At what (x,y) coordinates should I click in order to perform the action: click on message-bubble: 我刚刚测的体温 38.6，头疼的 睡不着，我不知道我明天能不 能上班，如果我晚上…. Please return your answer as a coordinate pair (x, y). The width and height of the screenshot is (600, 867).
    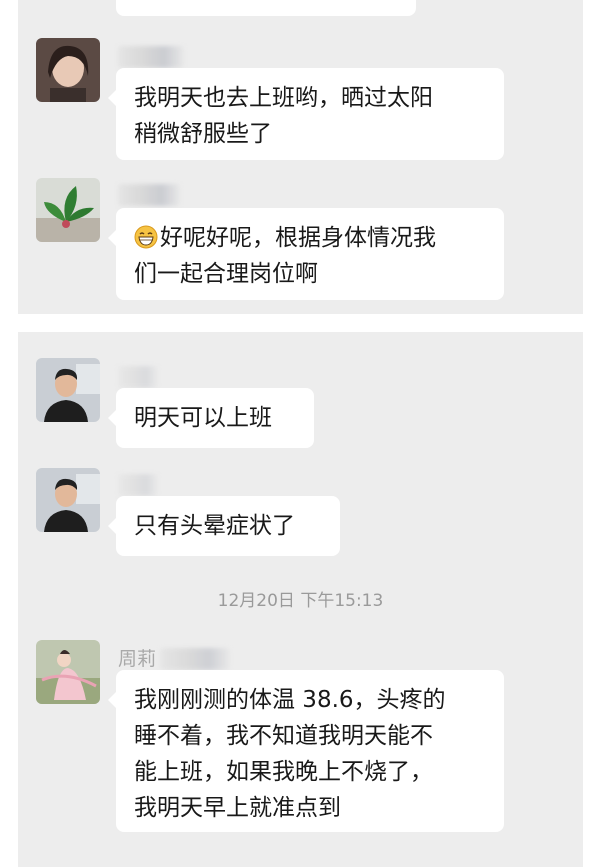
    Looking at the image, I should click on (306, 751).